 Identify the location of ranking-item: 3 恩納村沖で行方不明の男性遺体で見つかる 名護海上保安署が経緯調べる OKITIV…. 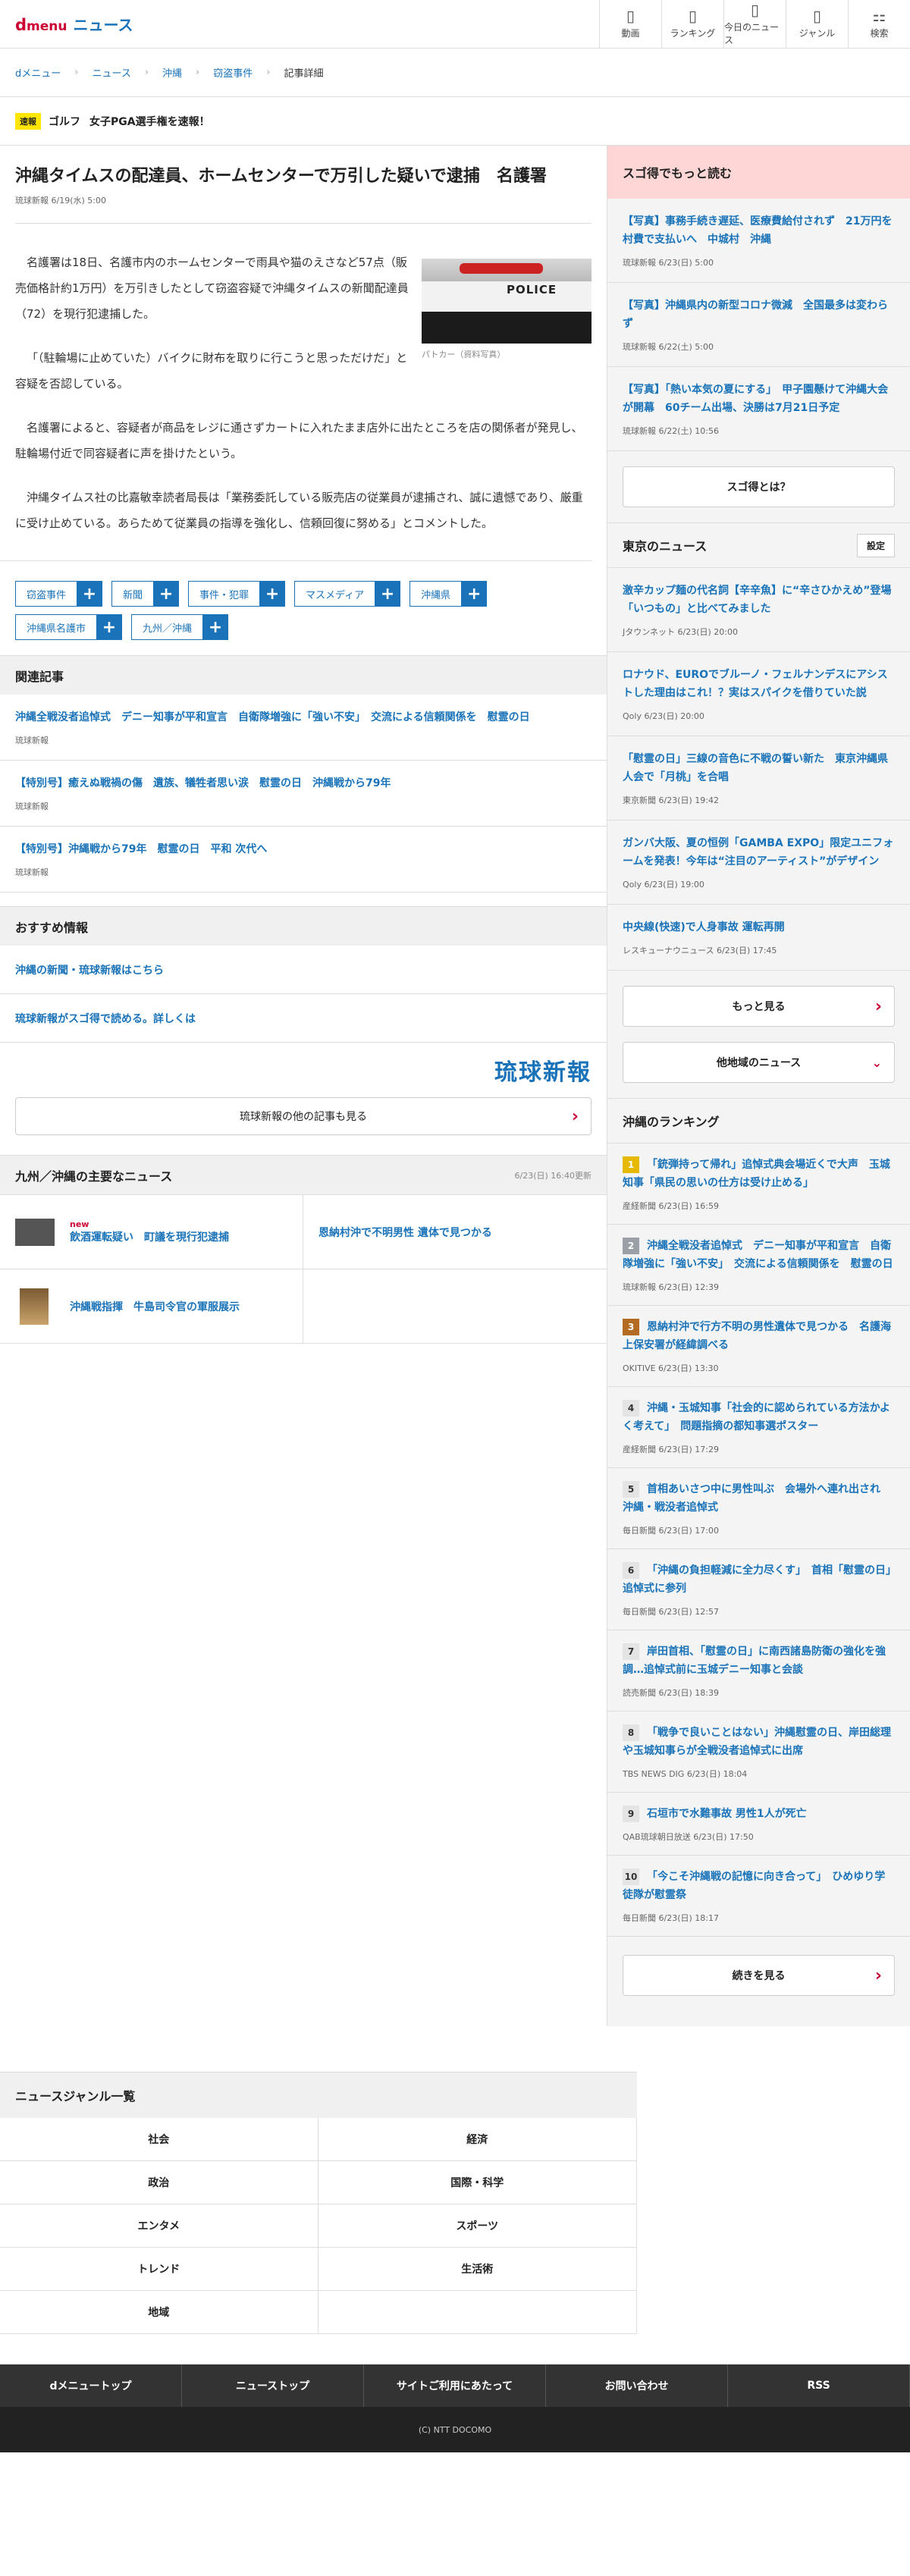
(758, 1346).